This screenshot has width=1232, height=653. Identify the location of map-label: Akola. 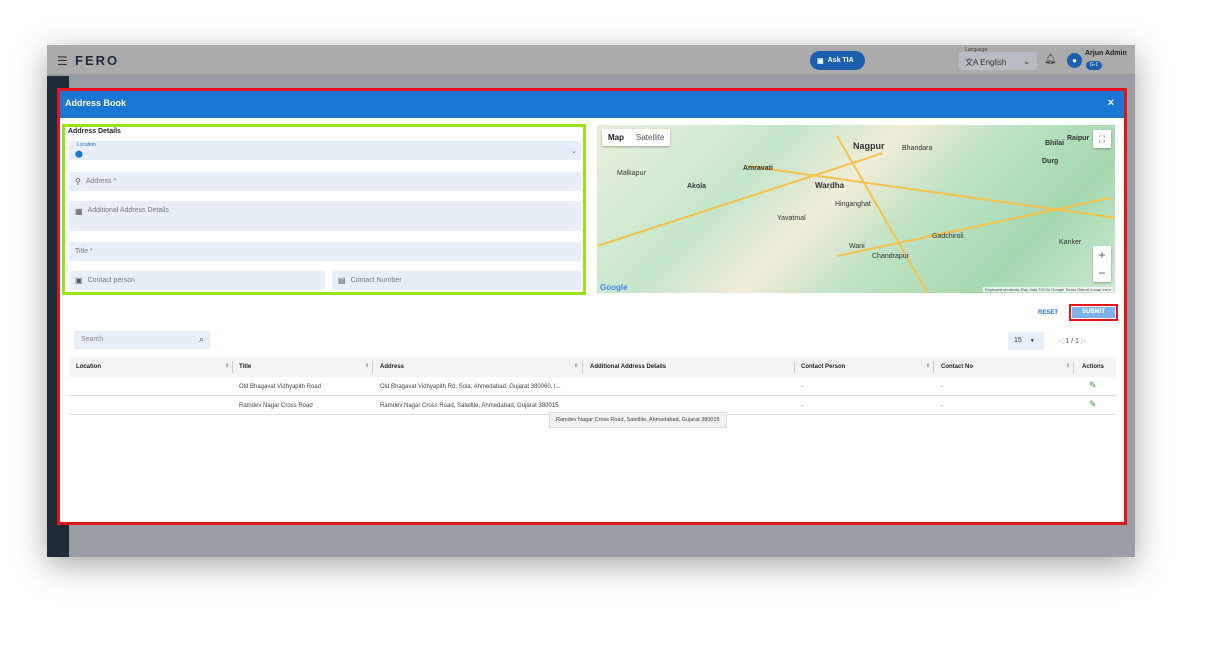
(697, 186).